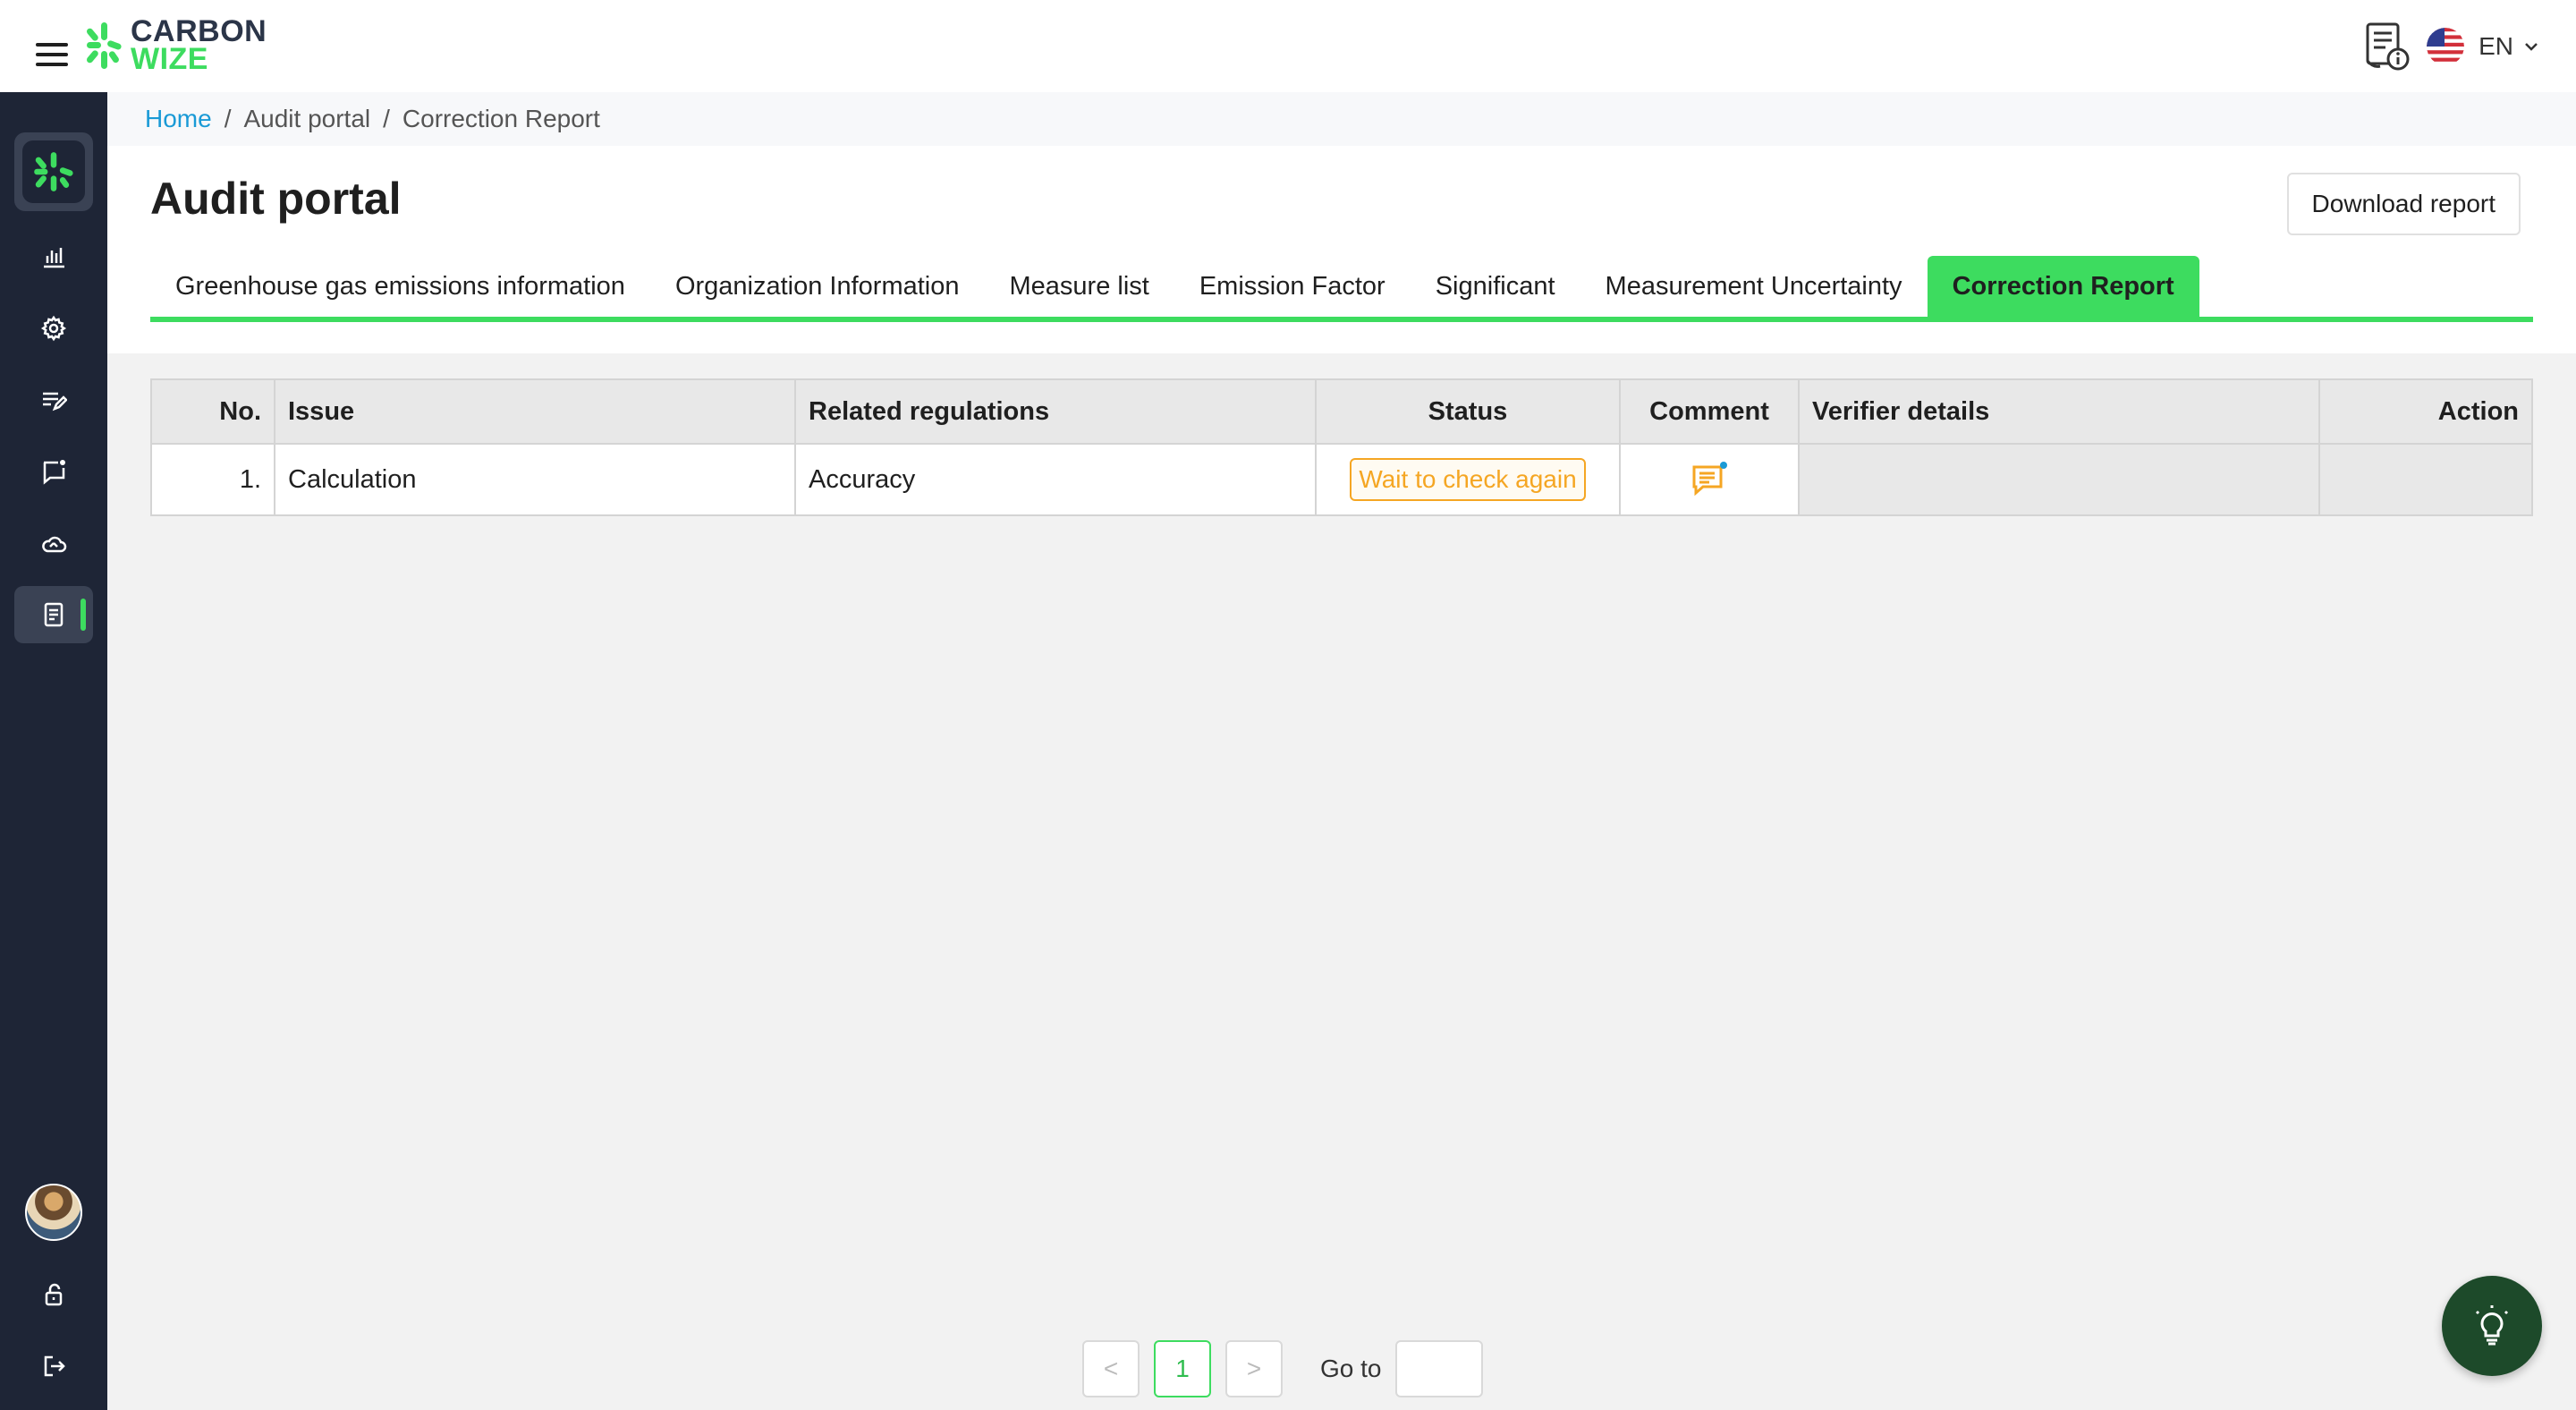  I want to click on language-selector: EN, so click(2483, 47).